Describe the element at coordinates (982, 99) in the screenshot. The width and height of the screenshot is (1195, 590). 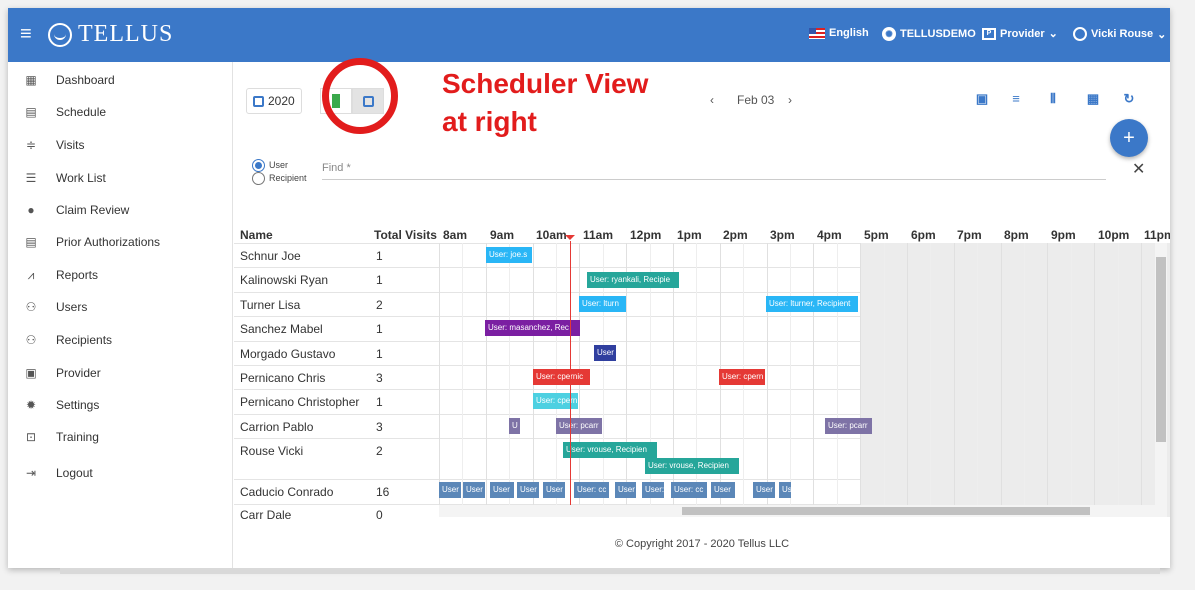
I see `day-view-icon: ▣` at that location.